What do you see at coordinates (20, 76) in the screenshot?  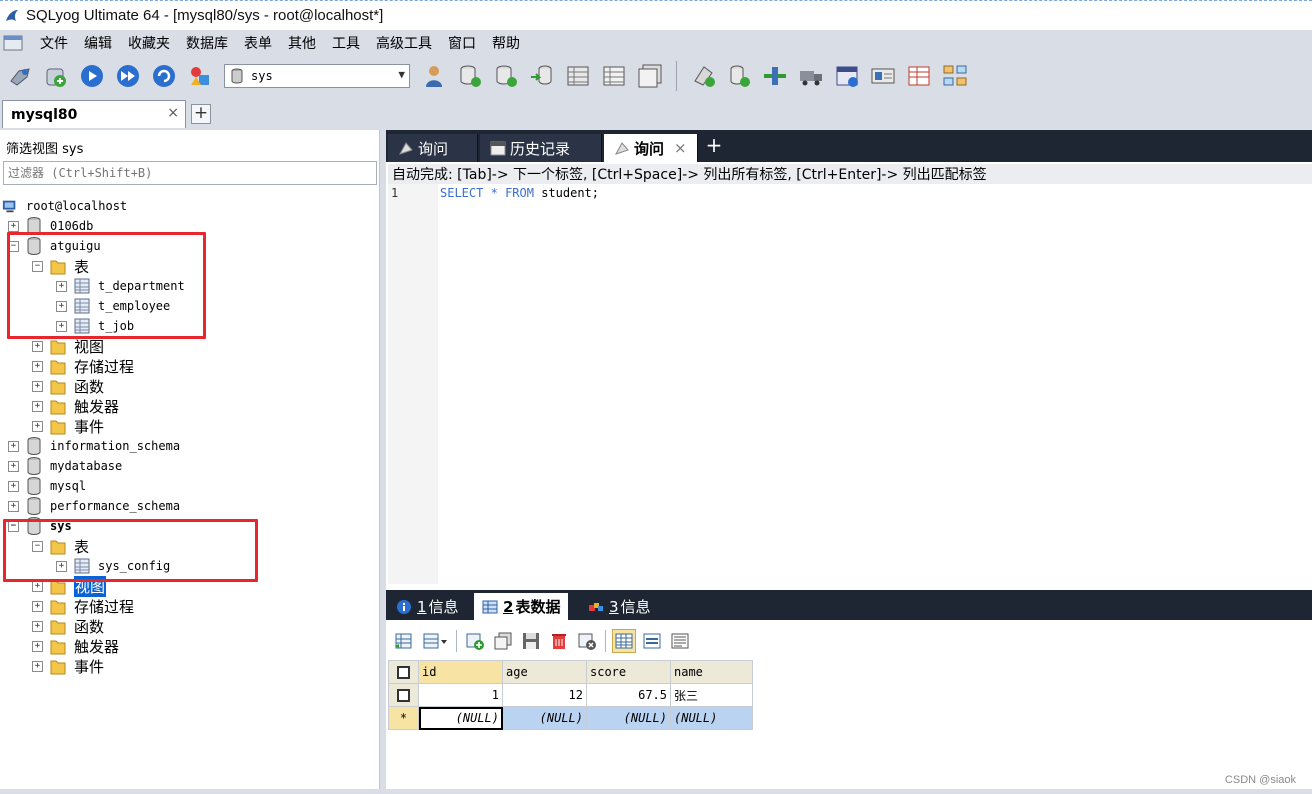 I see `new-connection-button` at bounding box center [20, 76].